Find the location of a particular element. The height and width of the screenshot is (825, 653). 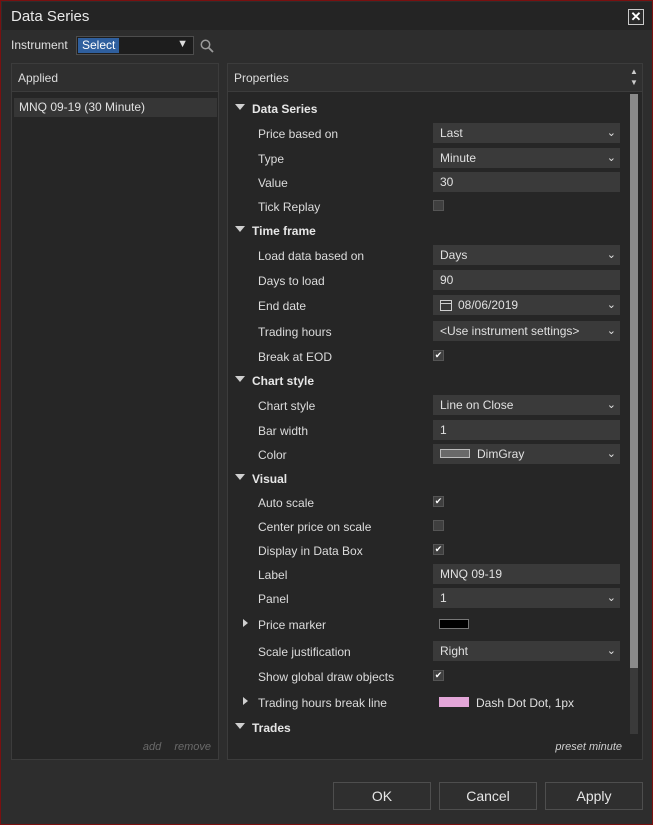

value-input: 30 is located at coordinates (526, 182).